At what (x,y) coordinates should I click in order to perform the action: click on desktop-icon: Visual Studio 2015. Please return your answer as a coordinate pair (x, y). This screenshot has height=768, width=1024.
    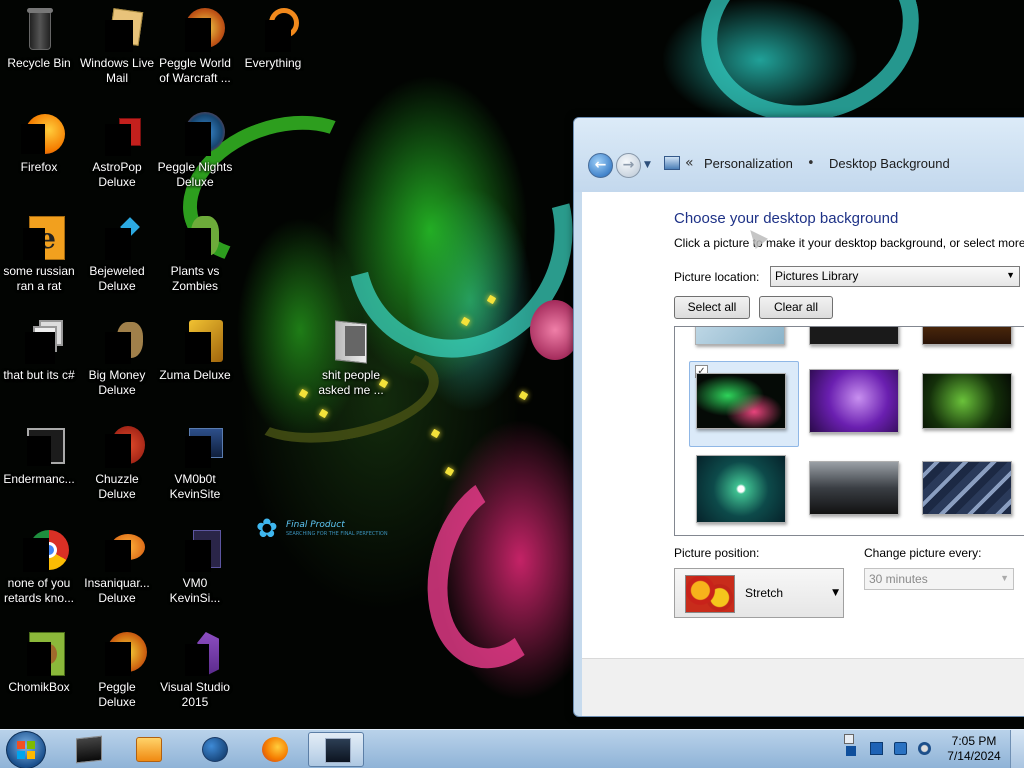
    Looking at the image, I should click on (195, 670).